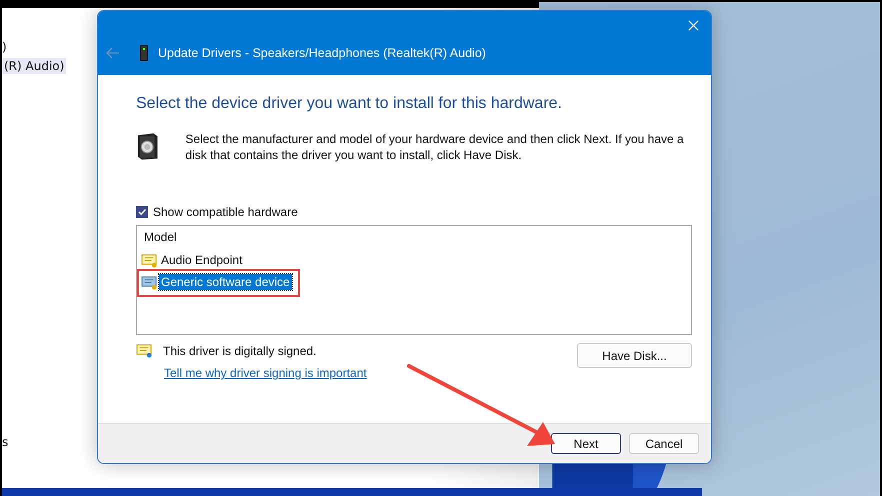  Describe the element at coordinates (664, 443) in the screenshot. I see `cancel-button: Cancel` at that location.